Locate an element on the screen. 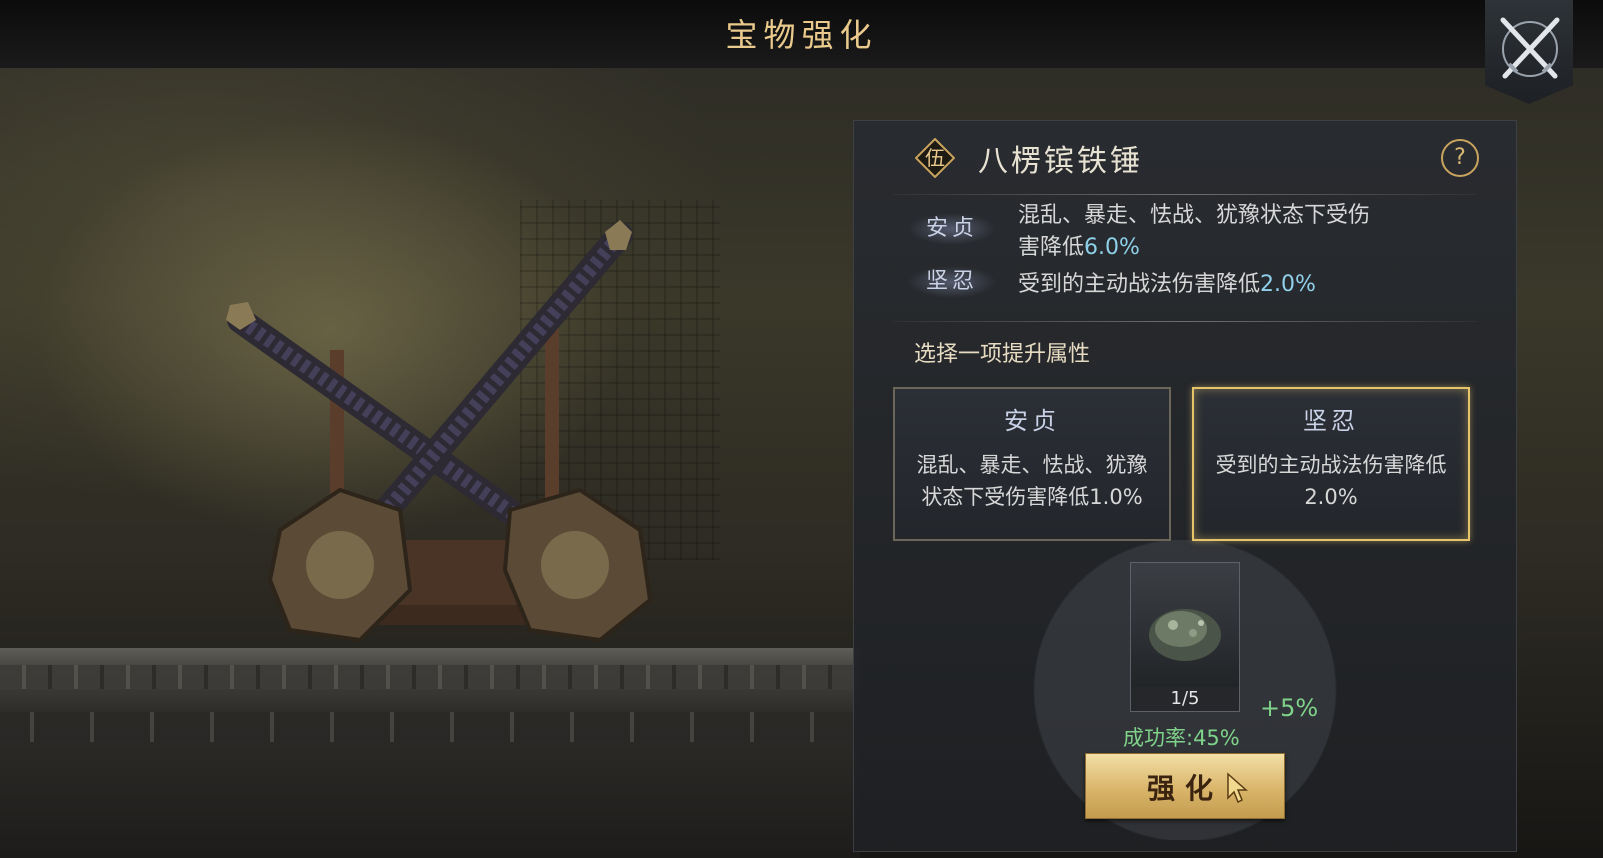 This screenshot has width=1603, height=858. grade-badge: 伍 is located at coordinates (935, 158).